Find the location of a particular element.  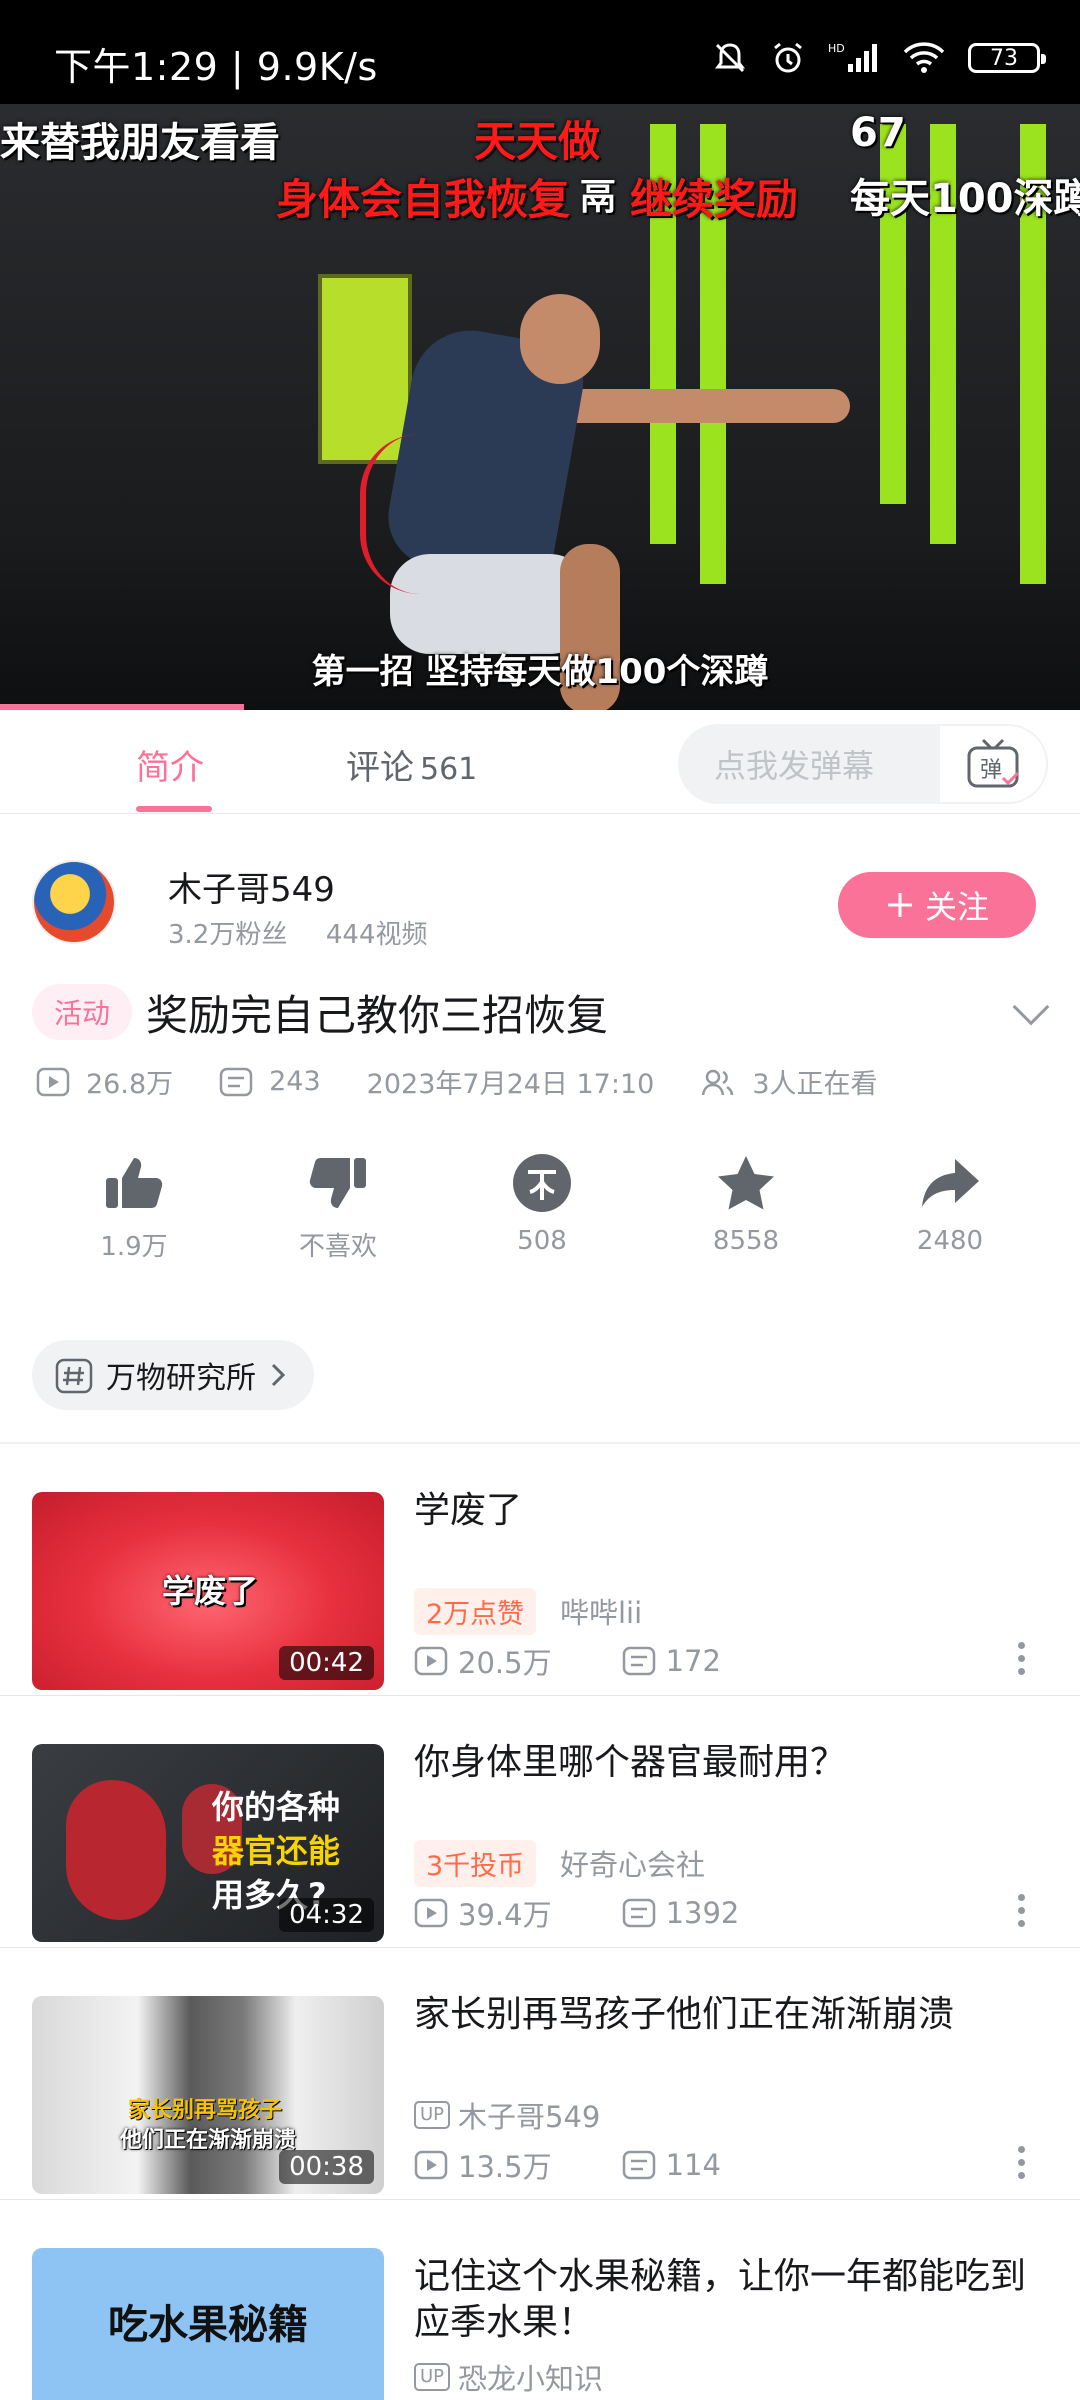

status-time: 下午1:29 | 9.9K/s is located at coordinates (216, 67).